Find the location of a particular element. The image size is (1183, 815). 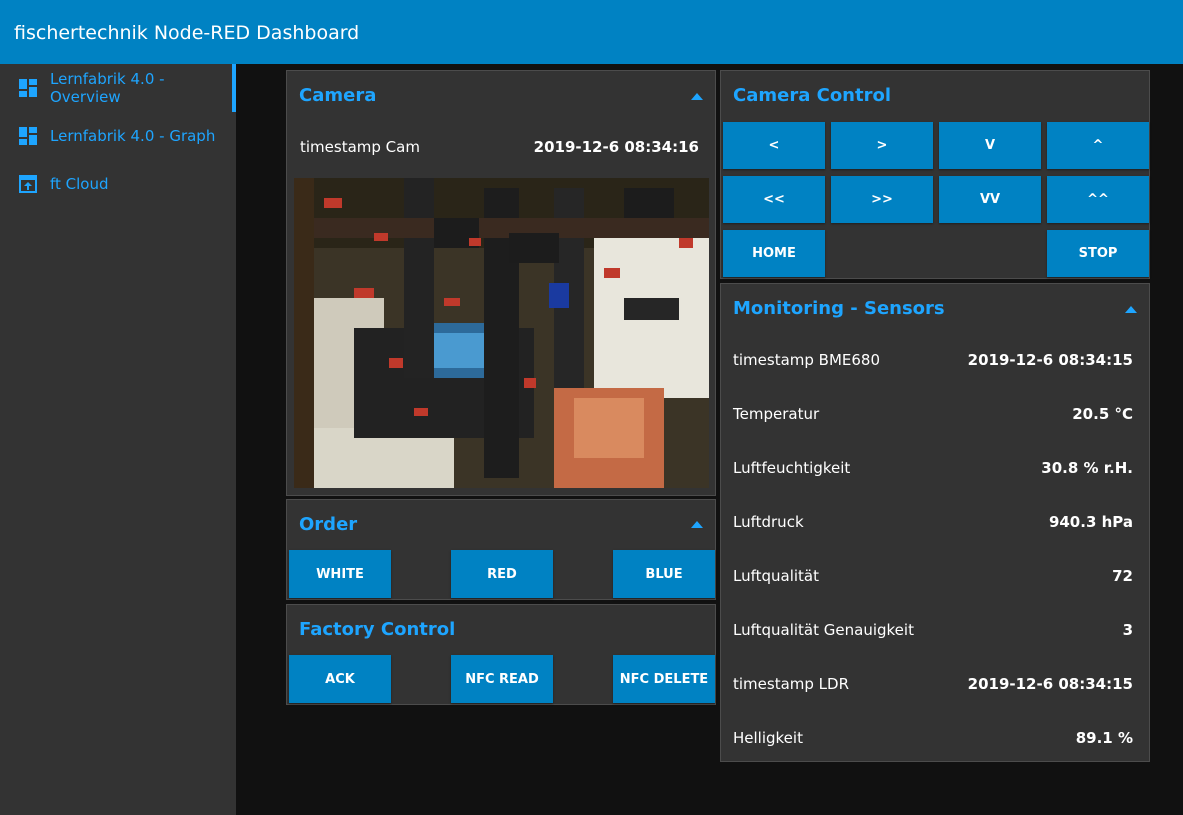

camera-card-title: Camera is located at coordinates (338, 95).